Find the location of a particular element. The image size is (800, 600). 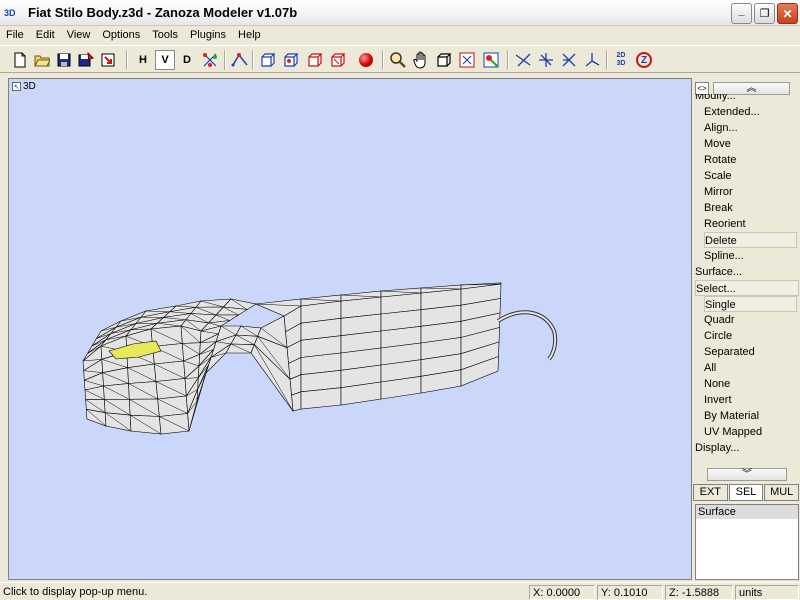

scroll-down-button: ︾ is located at coordinates (747, 474).